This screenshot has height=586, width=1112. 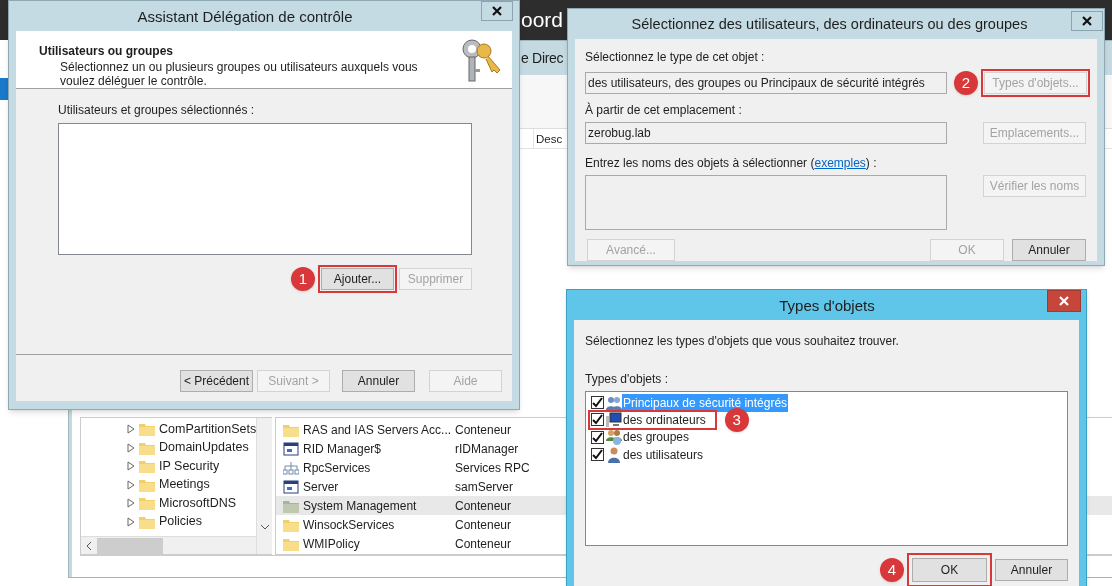 What do you see at coordinates (742, 341) in the screenshot?
I see `instruction-text: Sélectionnez les types d'objets que vous souhaitez trouver.` at bounding box center [742, 341].